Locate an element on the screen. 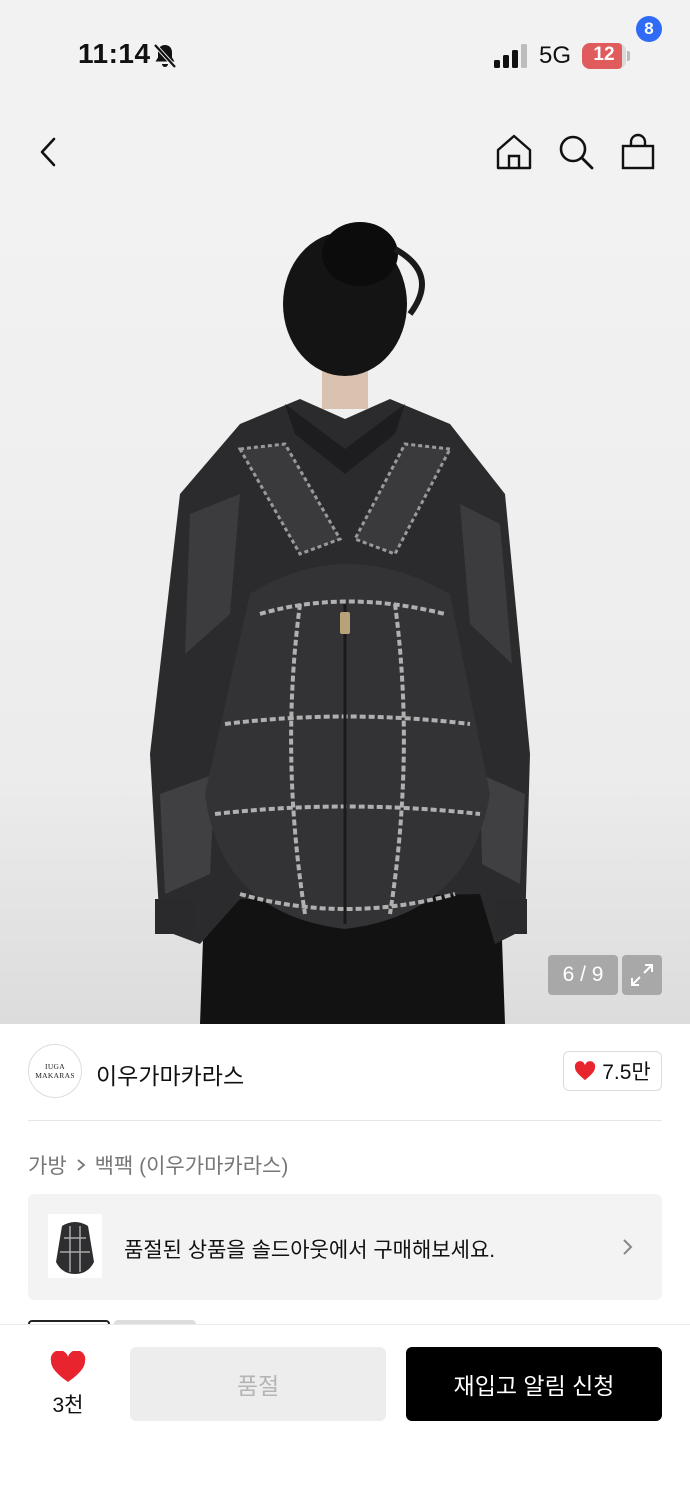  restock-alert-button: 재입고 알림 신청 is located at coordinates (534, 1384).